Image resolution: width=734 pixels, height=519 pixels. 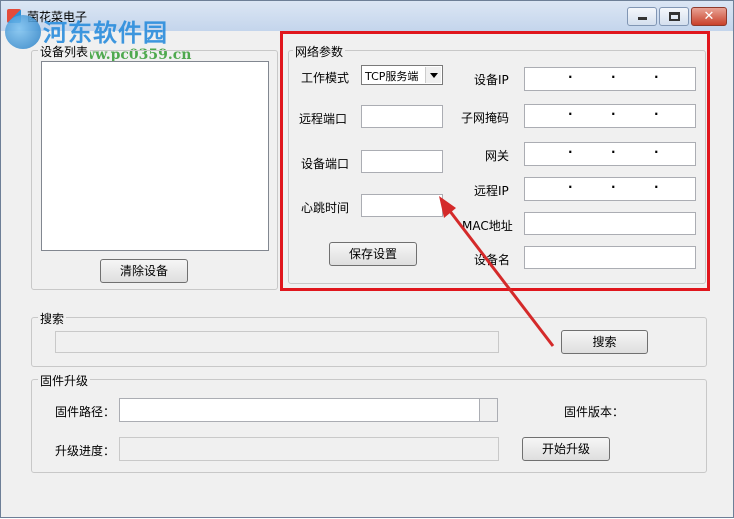 What do you see at coordinates (325, 78) in the screenshot?
I see `work-mode-label: 工作模式` at bounding box center [325, 78].